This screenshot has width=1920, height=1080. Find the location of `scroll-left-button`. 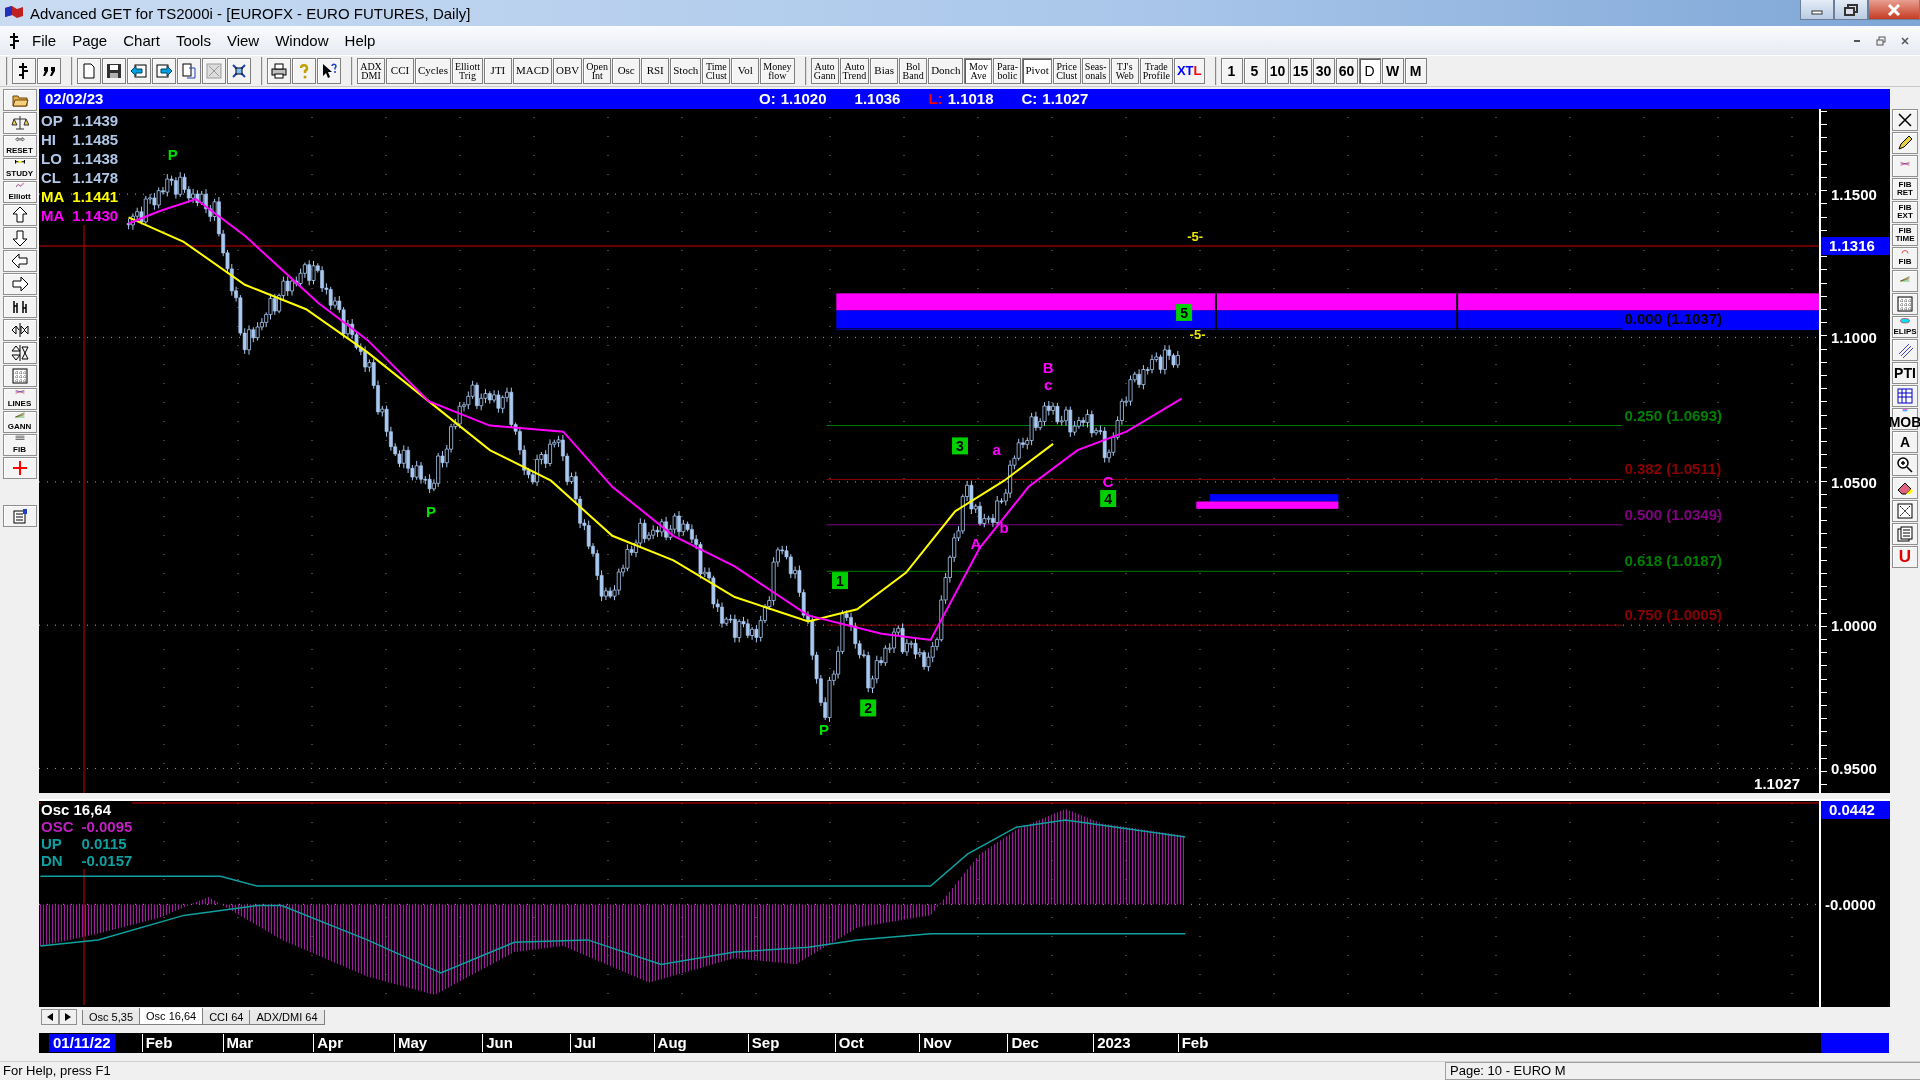

scroll-left-button is located at coordinates (50, 1017).